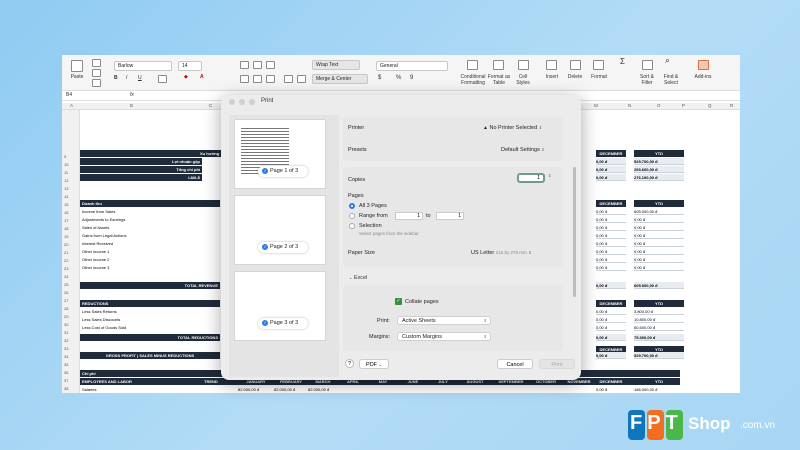 The width and height of the screenshot is (800, 450). Describe the element at coordinates (352, 216) in the screenshot. I see `radio-range` at that location.